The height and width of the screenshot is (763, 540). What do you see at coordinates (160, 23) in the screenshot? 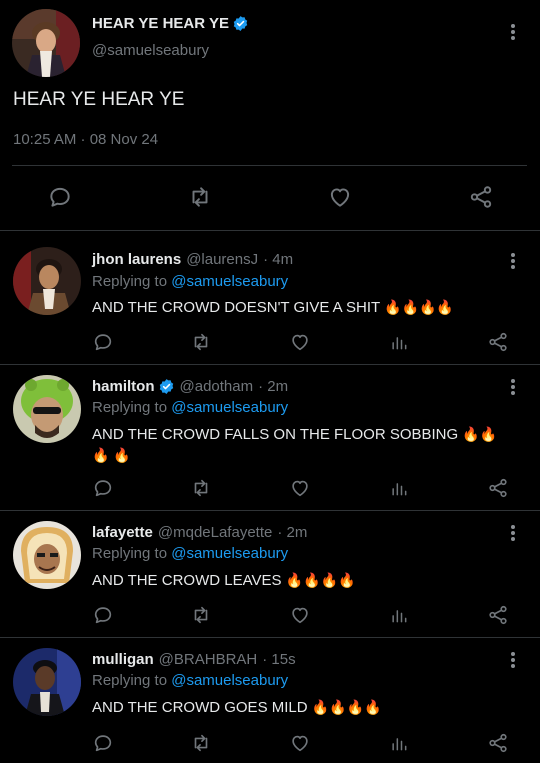
I see `display-name: HEAR YE HEAR YE` at bounding box center [160, 23].